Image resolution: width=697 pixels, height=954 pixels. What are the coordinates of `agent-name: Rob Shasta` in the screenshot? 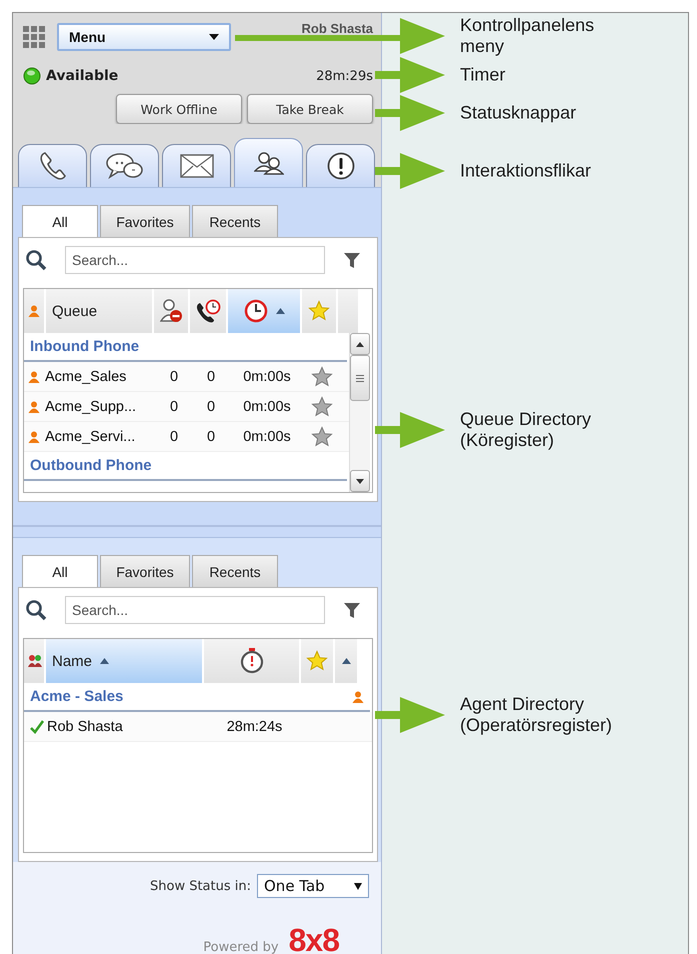 It's located at (85, 726).